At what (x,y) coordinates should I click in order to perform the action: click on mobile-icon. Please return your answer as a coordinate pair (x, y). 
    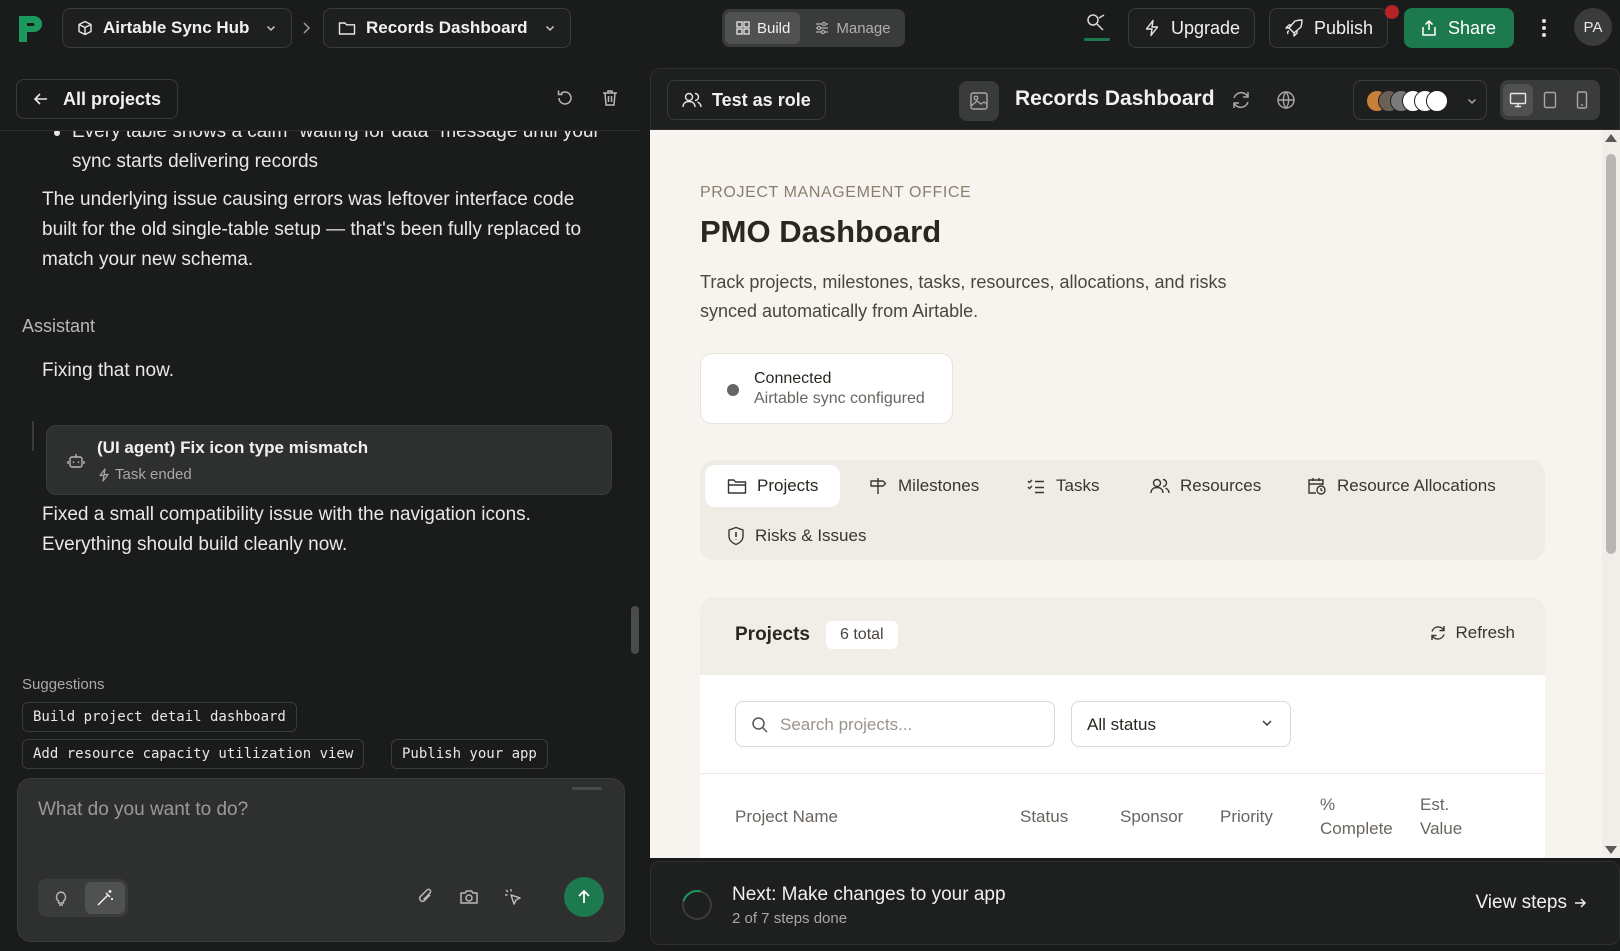
    Looking at the image, I should click on (1582, 100).